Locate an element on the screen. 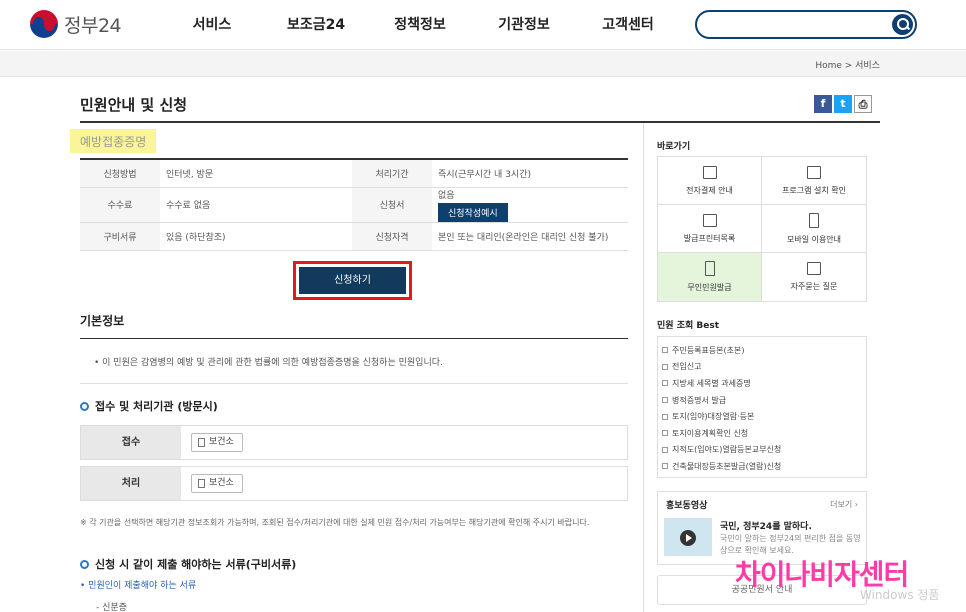 The image size is (966, 612). quick-link-label: 프로그램 설치 확인 is located at coordinates (814, 190).